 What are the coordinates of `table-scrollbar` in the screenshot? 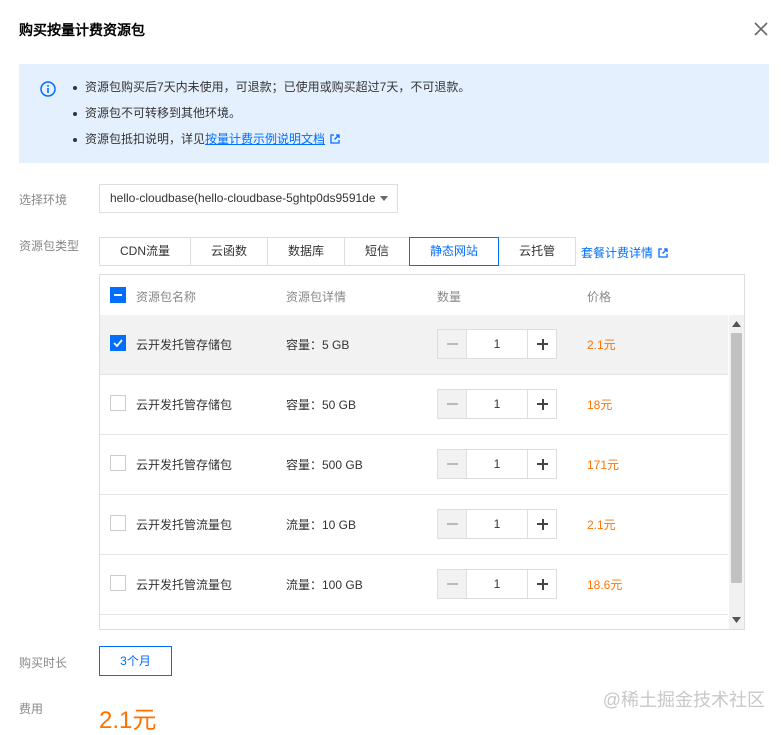 It's located at (736, 472).